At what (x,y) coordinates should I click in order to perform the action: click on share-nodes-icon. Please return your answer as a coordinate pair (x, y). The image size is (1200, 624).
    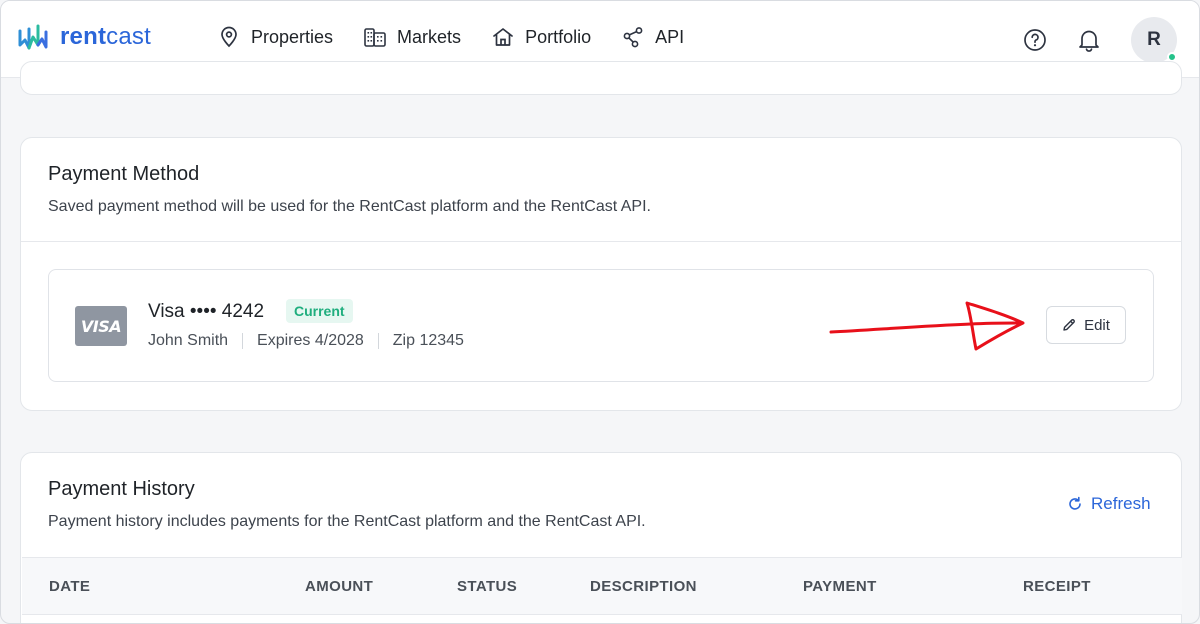
    Looking at the image, I should click on (633, 37).